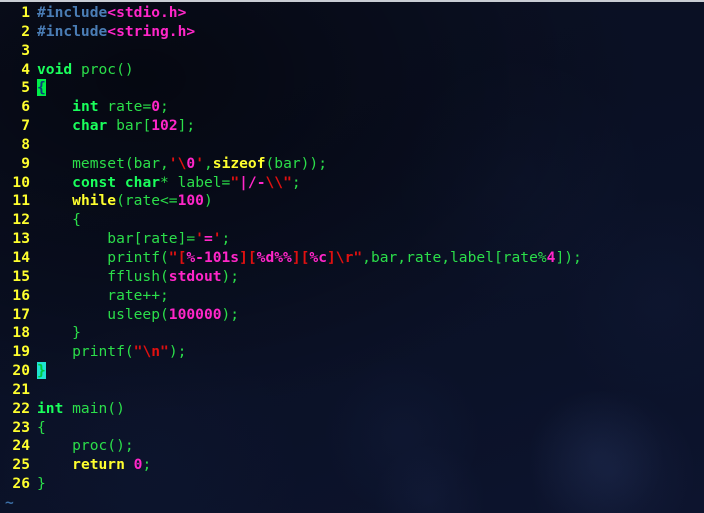 The width and height of the screenshot is (704, 513). Describe the element at coordinates (85, 352) in the screenshot. I see `code-token: printf(` at that location.